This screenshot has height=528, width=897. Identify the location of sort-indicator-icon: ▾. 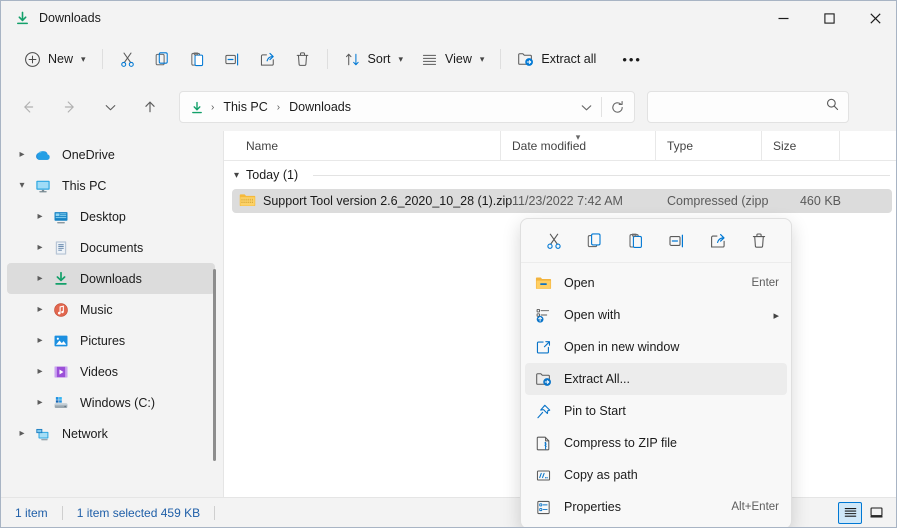
(578, 136).